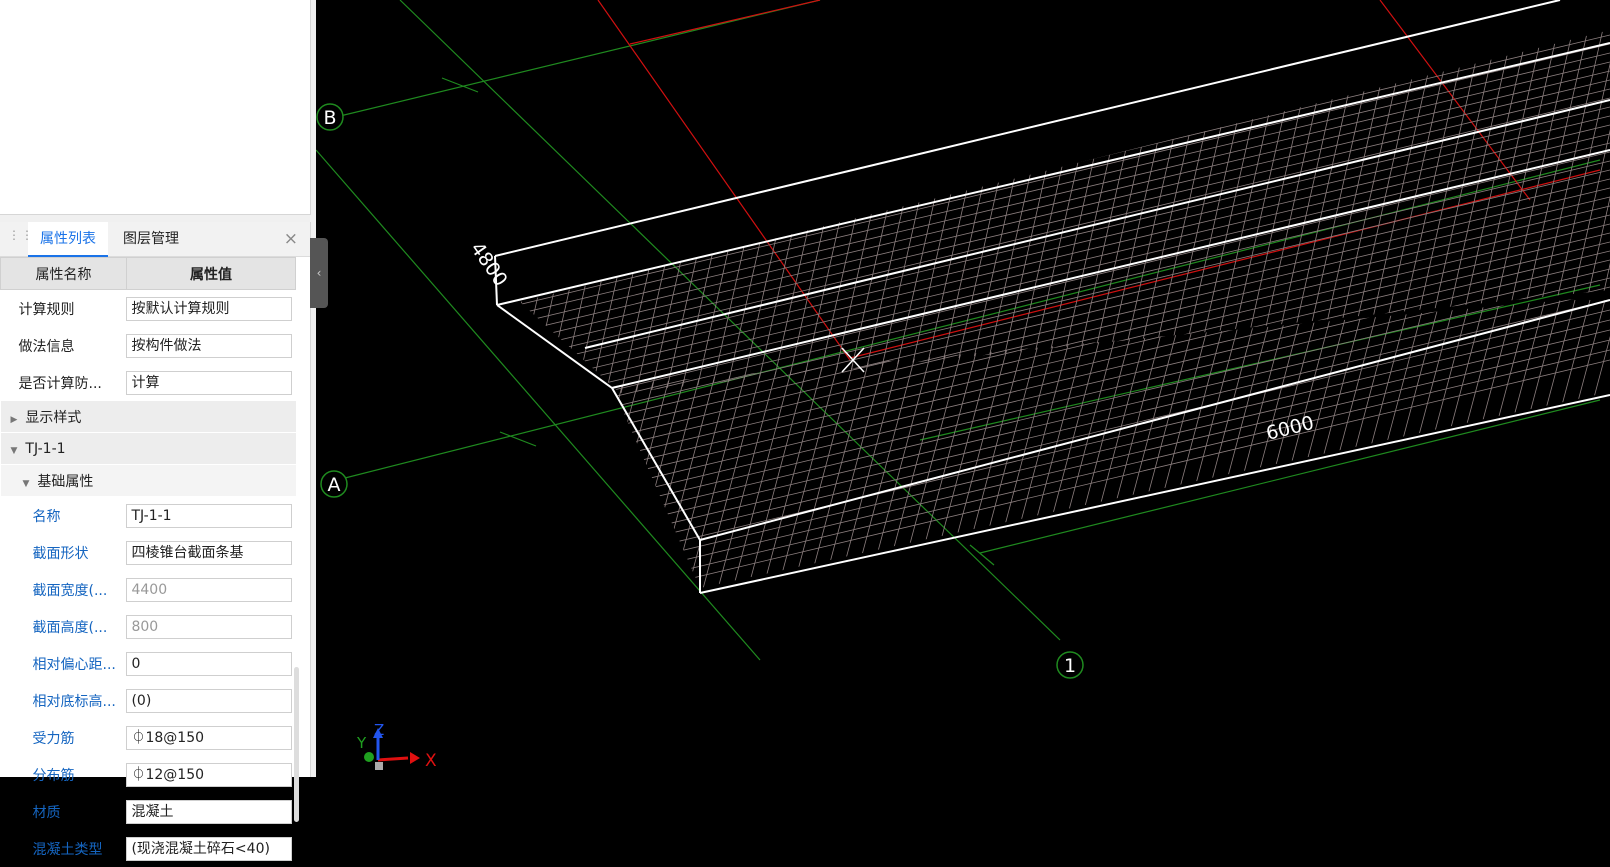  I want to click on svg-text: B, so click(329, 118).